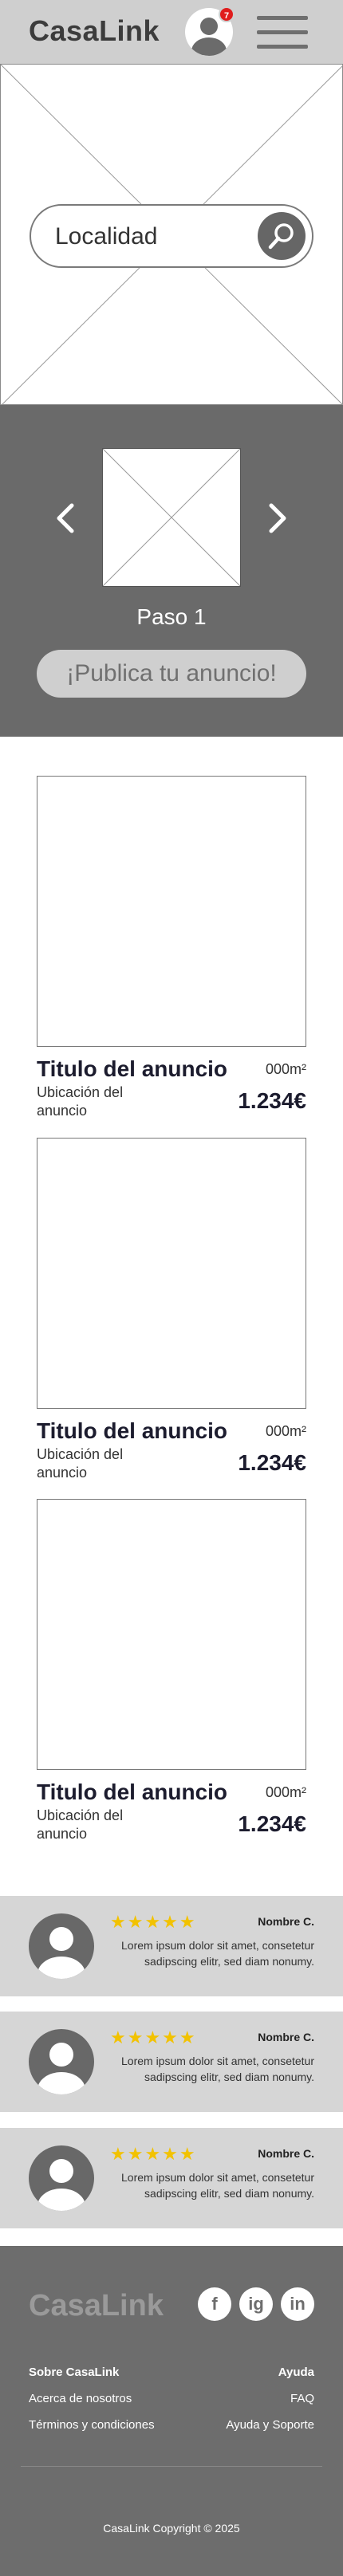 The image size is (343, 2576). I want to click on instagram-icon: ig, so click(256, 2304).